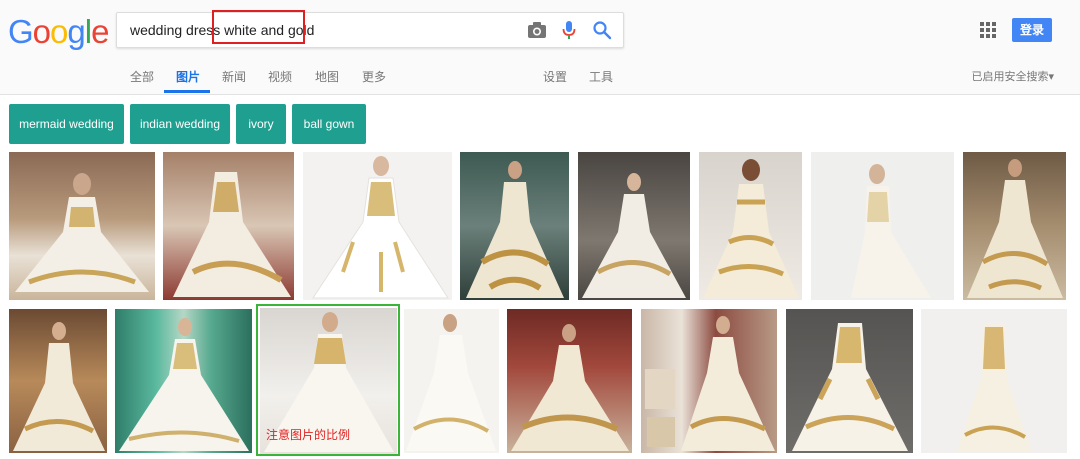 This screenshot has height=459, width=1080. I want to click on tab-settings: 设置, so click(555, 76).